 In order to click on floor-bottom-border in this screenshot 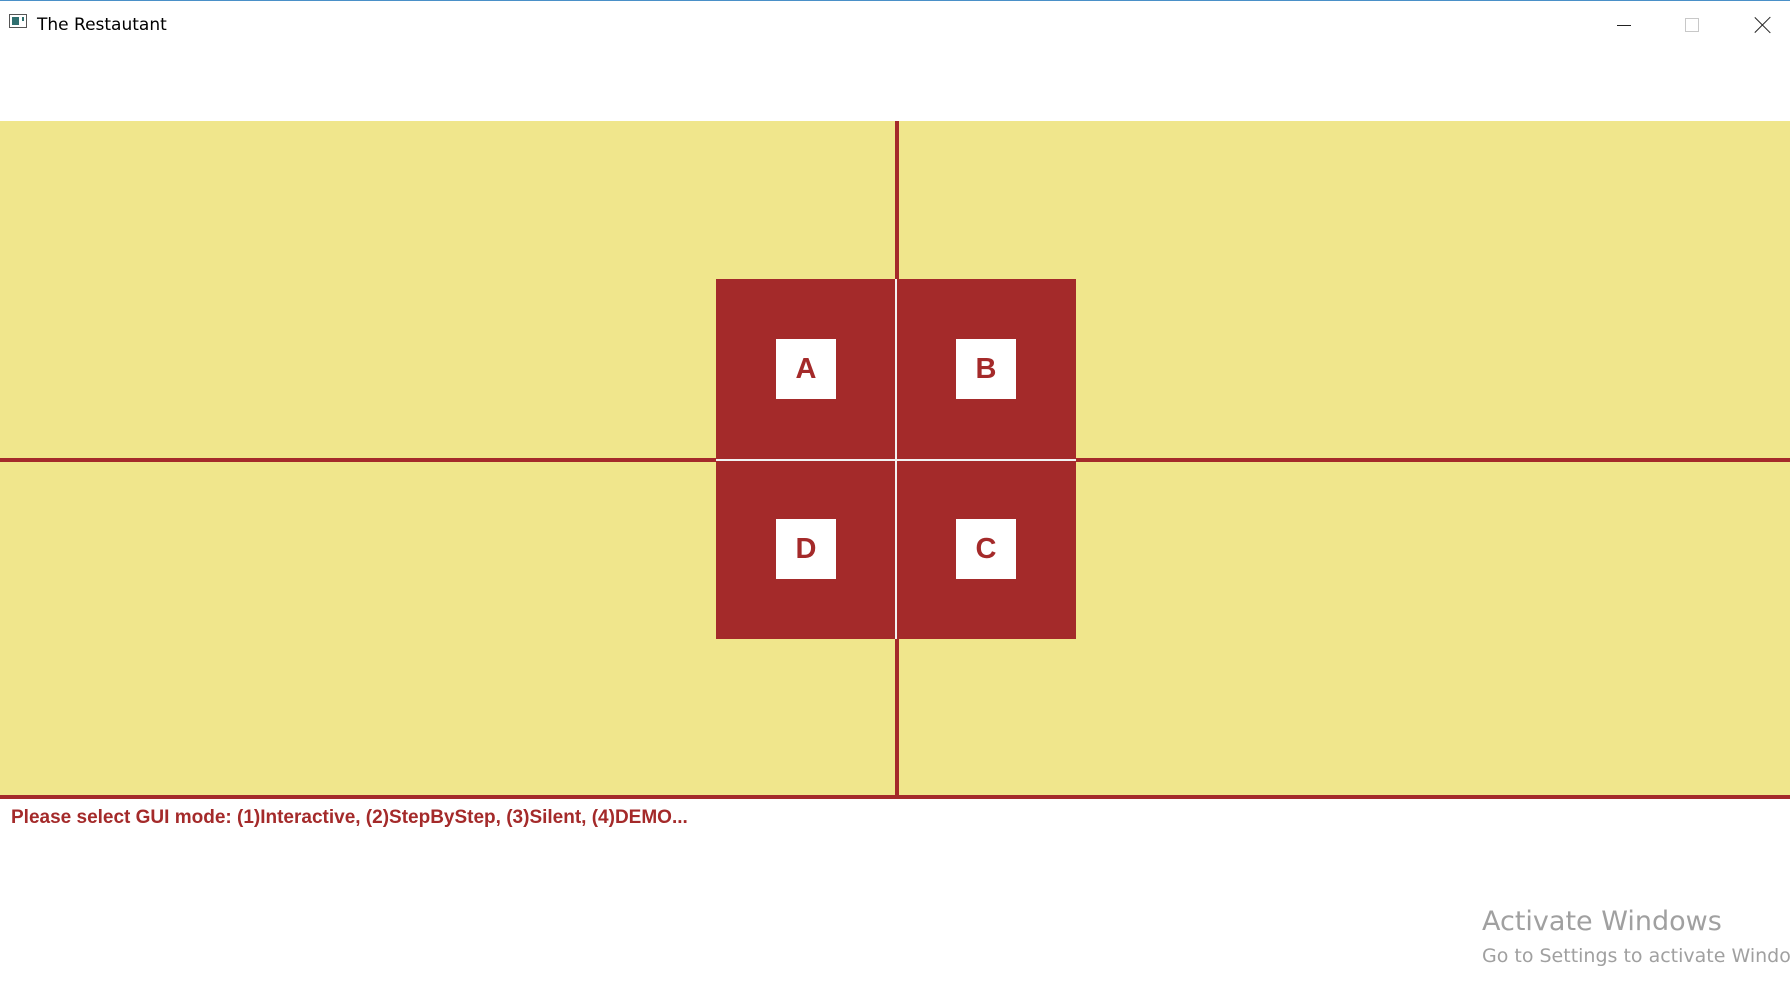, I will do `click(895, 797)`.